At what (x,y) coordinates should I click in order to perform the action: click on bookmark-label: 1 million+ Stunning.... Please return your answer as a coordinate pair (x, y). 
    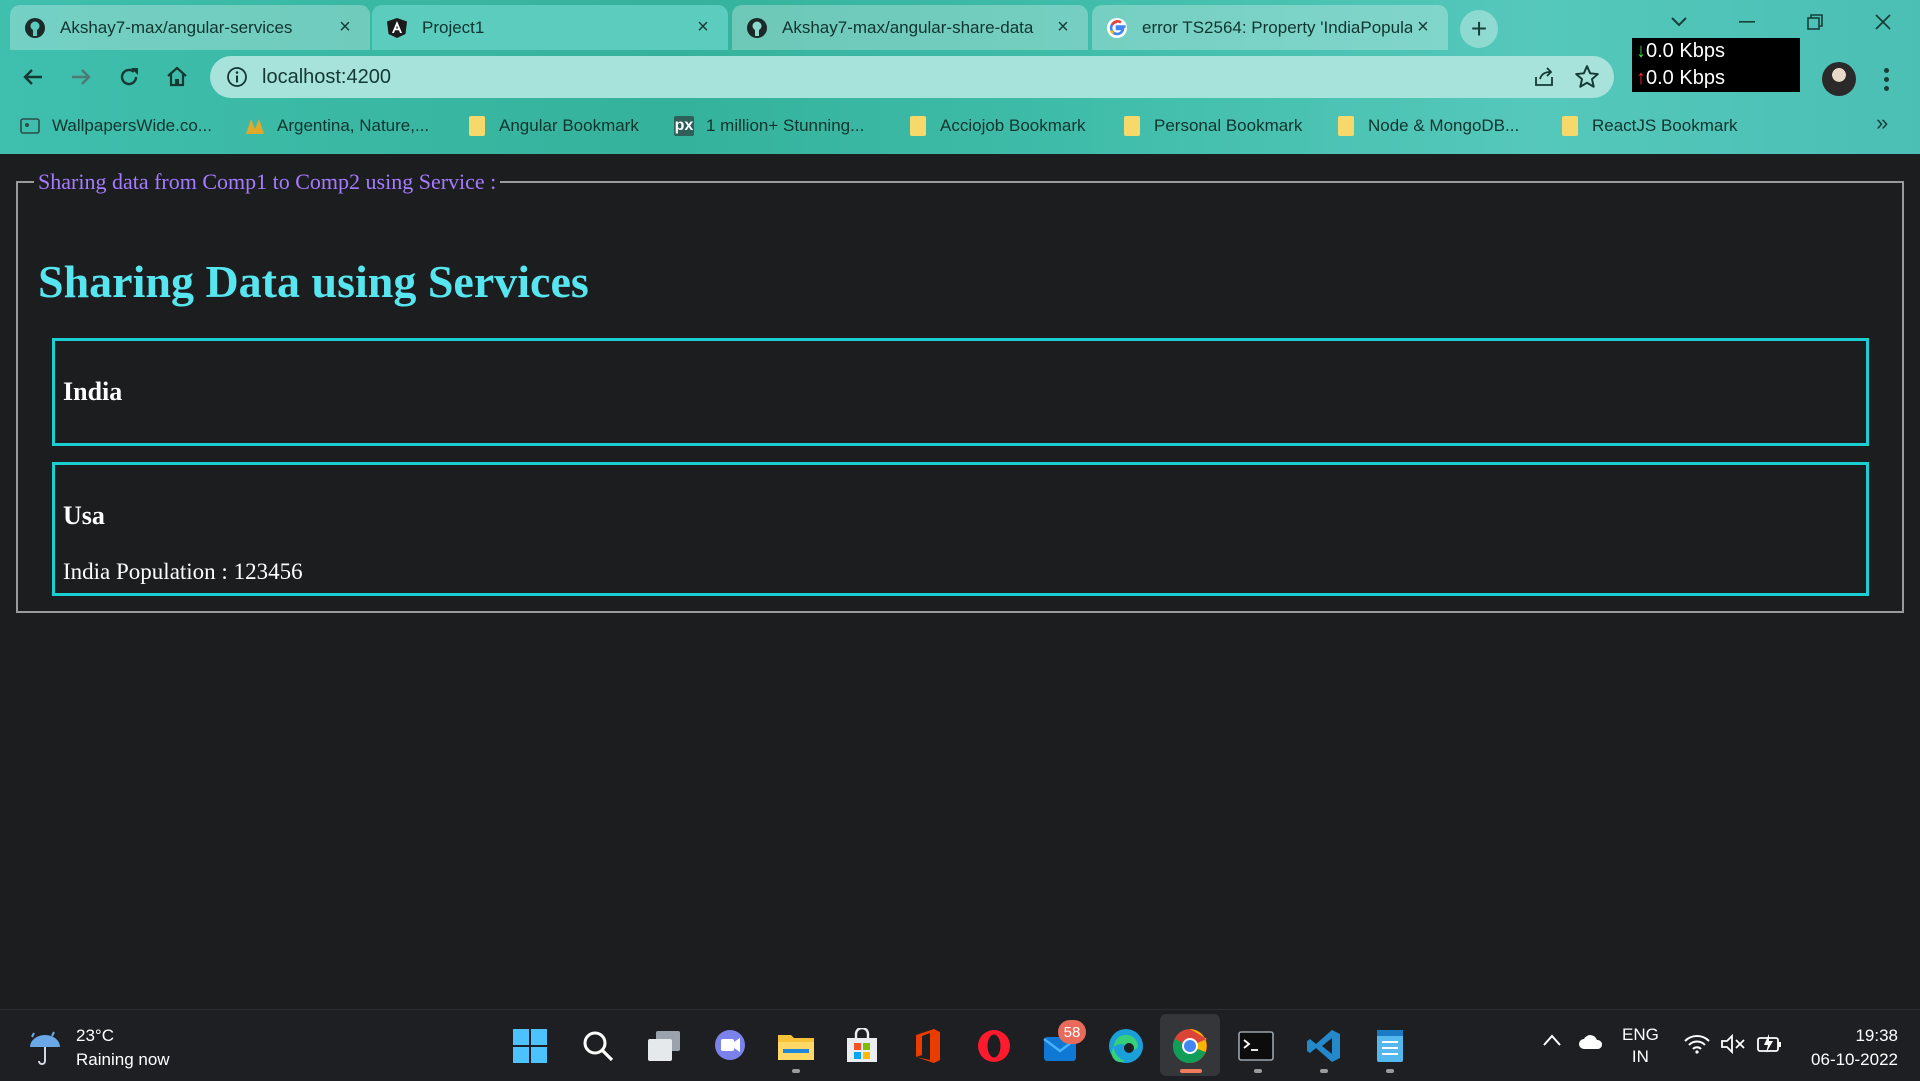
    Looking at the image, I should click on (785, 125).